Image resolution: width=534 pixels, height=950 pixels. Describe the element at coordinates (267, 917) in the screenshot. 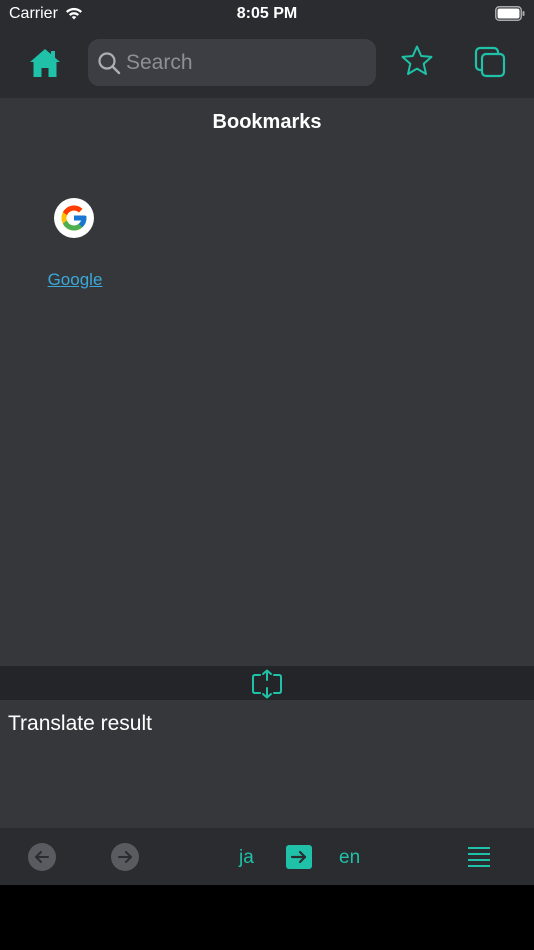

I see `home-indicator-area` at that location.